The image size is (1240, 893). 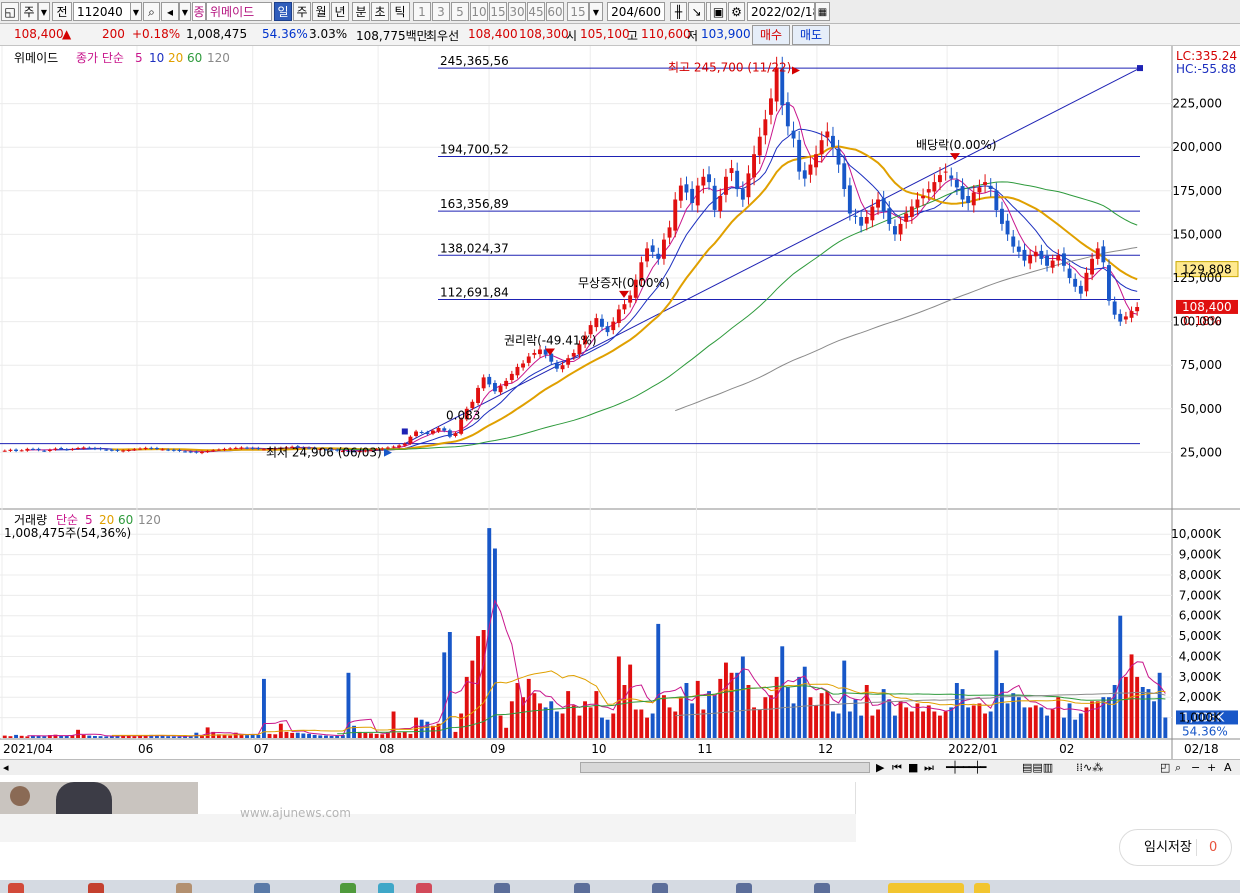 I want to click on sell-button: 매도, so click(x=811, y=35).